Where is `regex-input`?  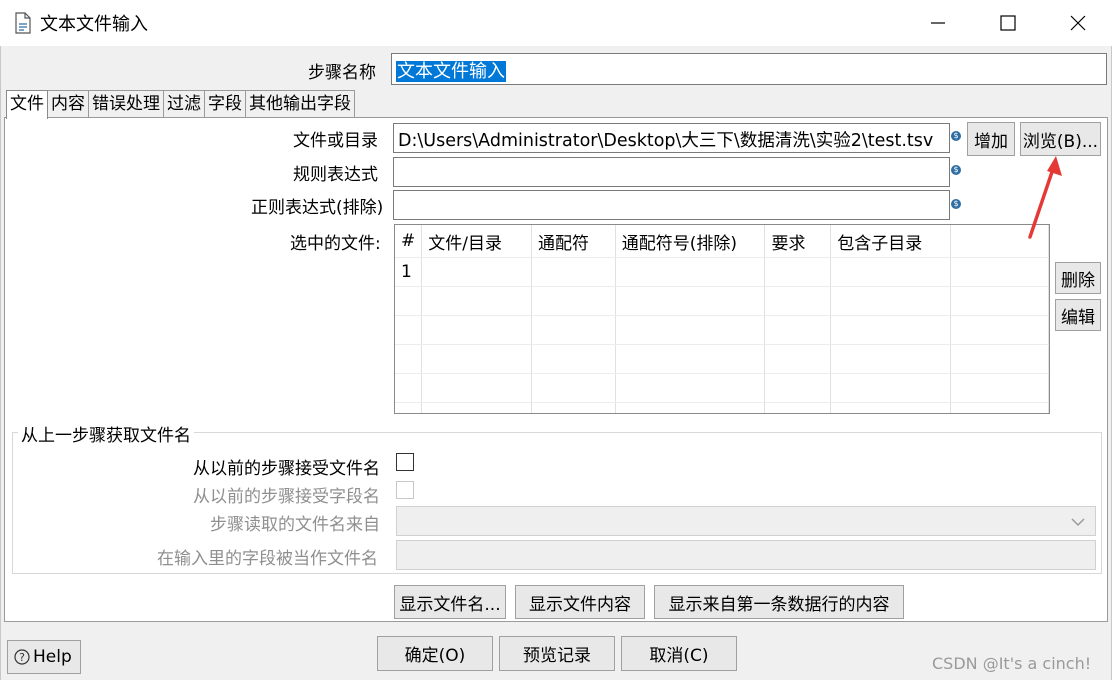 regex-input is located at coordinates (671, 172).